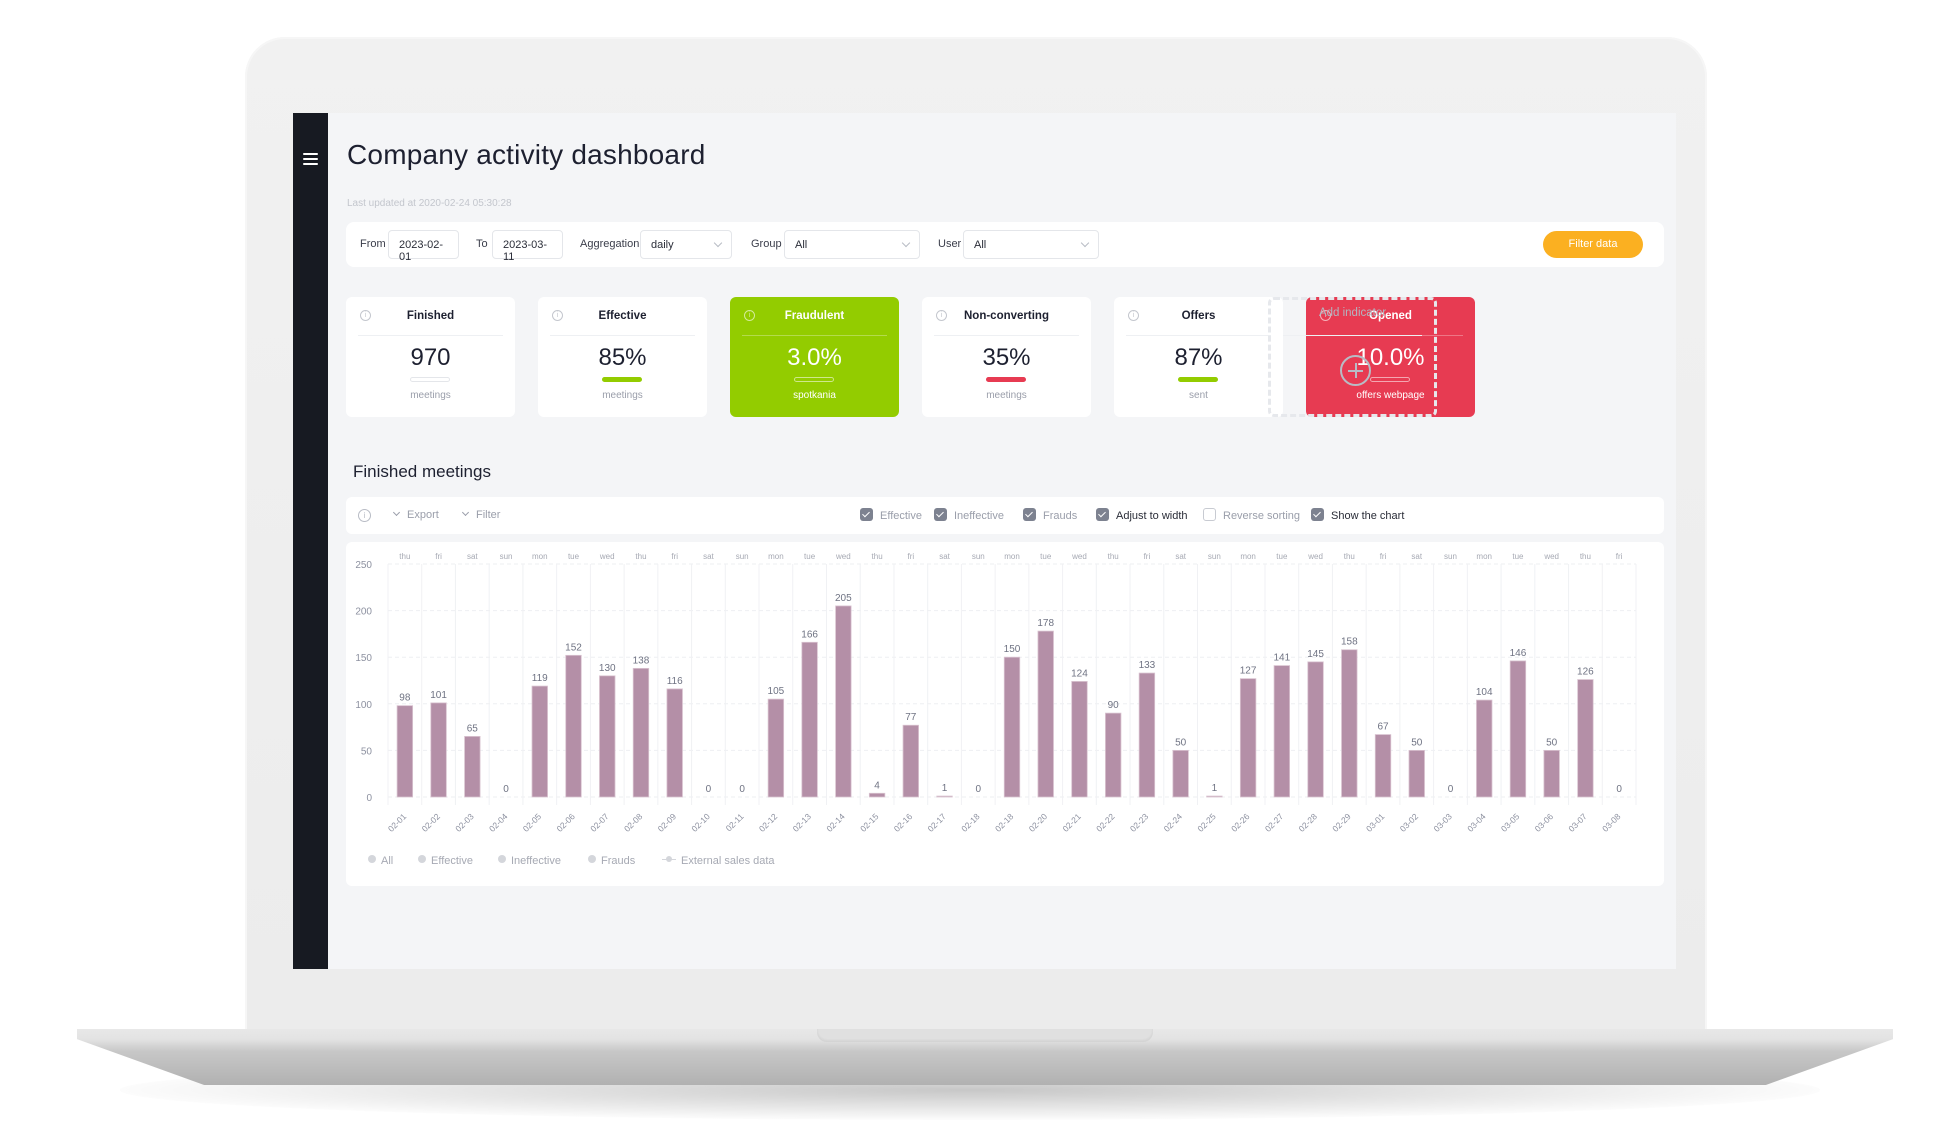  Describe the element at coordinates (445, 861) in the screenshot. I see `legend-item-effective: Effective` at that location.